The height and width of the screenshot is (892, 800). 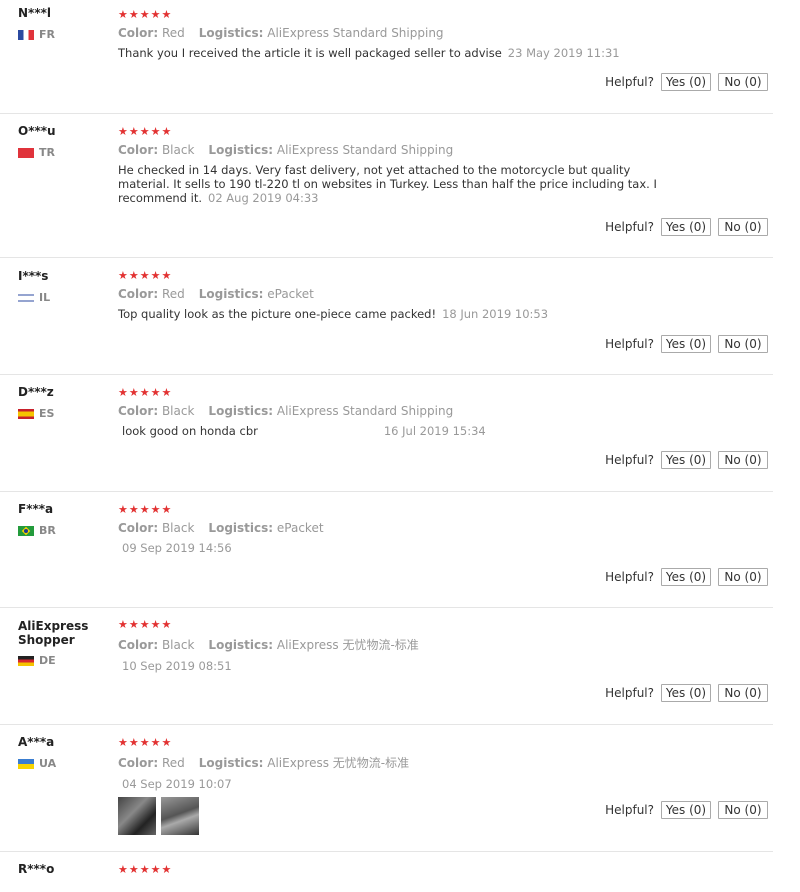 I want to click on flag-il-icon, so click(x=26, y=297).